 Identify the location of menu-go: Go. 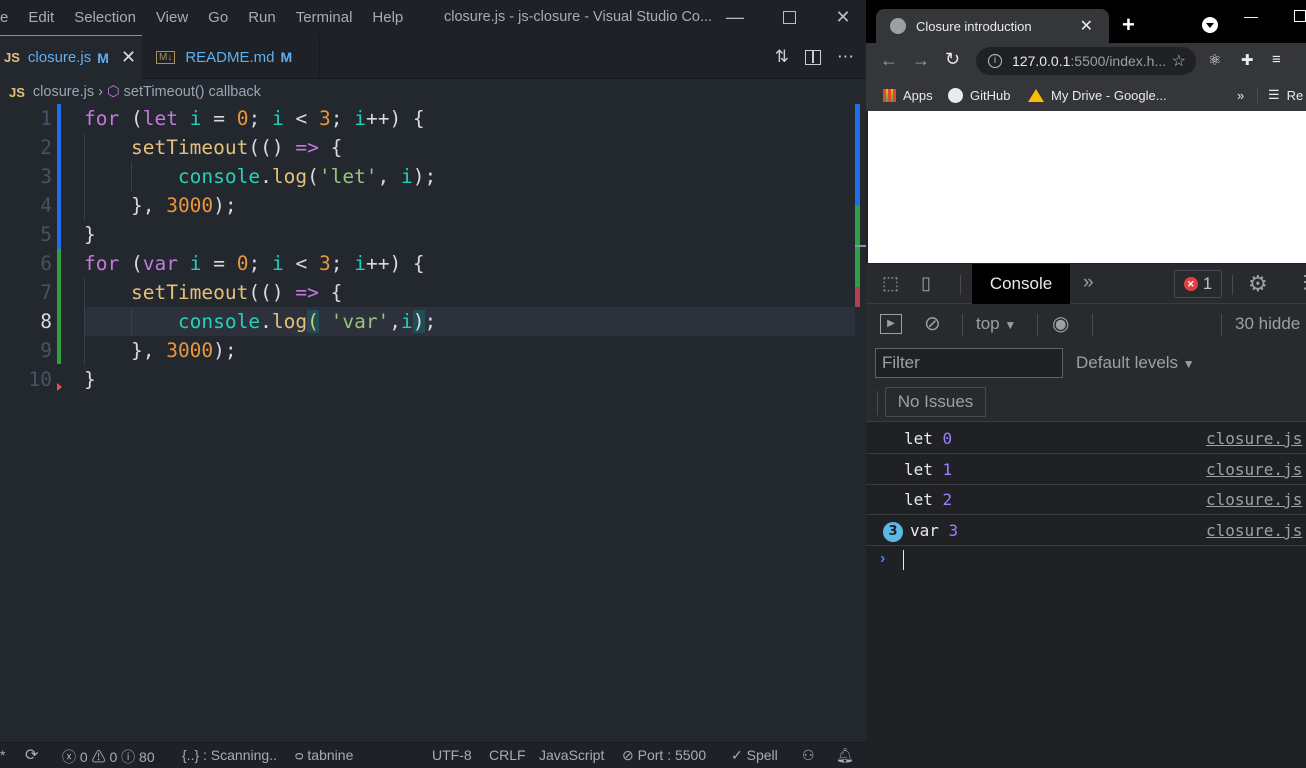
(218, 17).